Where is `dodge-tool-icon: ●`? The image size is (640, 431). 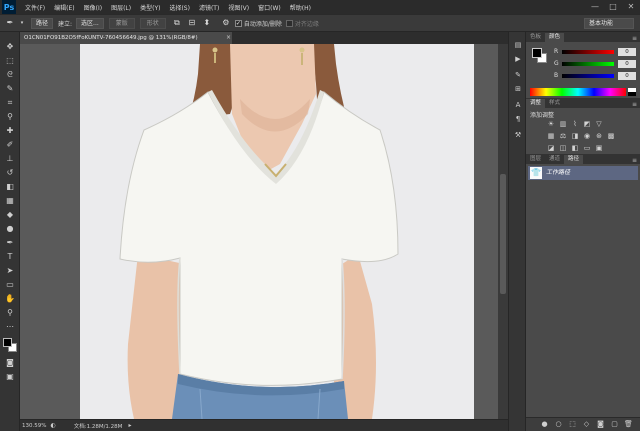
dodge-tool-icon: ● is located at coordinates (10, 229).